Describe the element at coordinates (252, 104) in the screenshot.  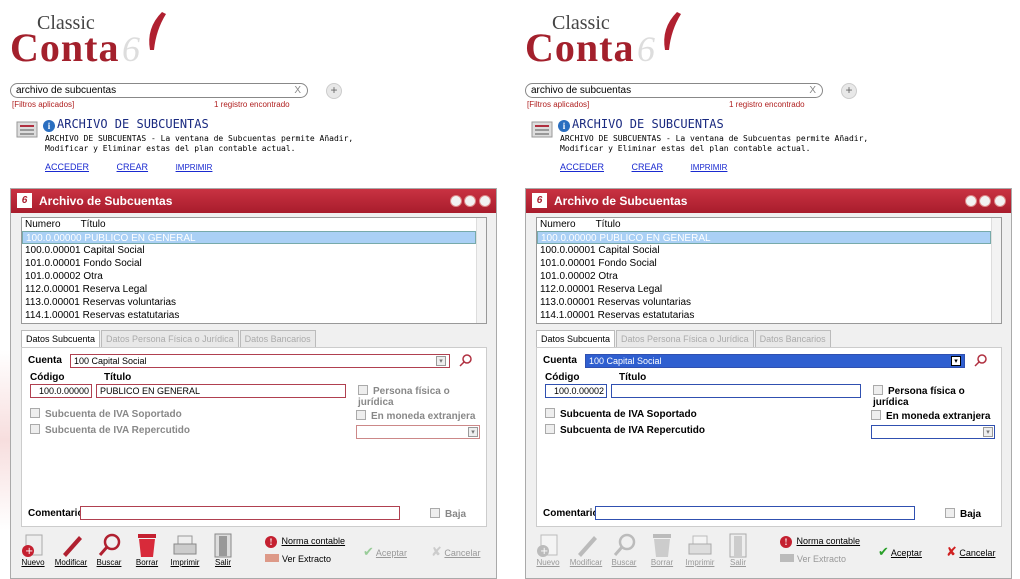
I see `results-count: 1 registro encontrado` at that location.